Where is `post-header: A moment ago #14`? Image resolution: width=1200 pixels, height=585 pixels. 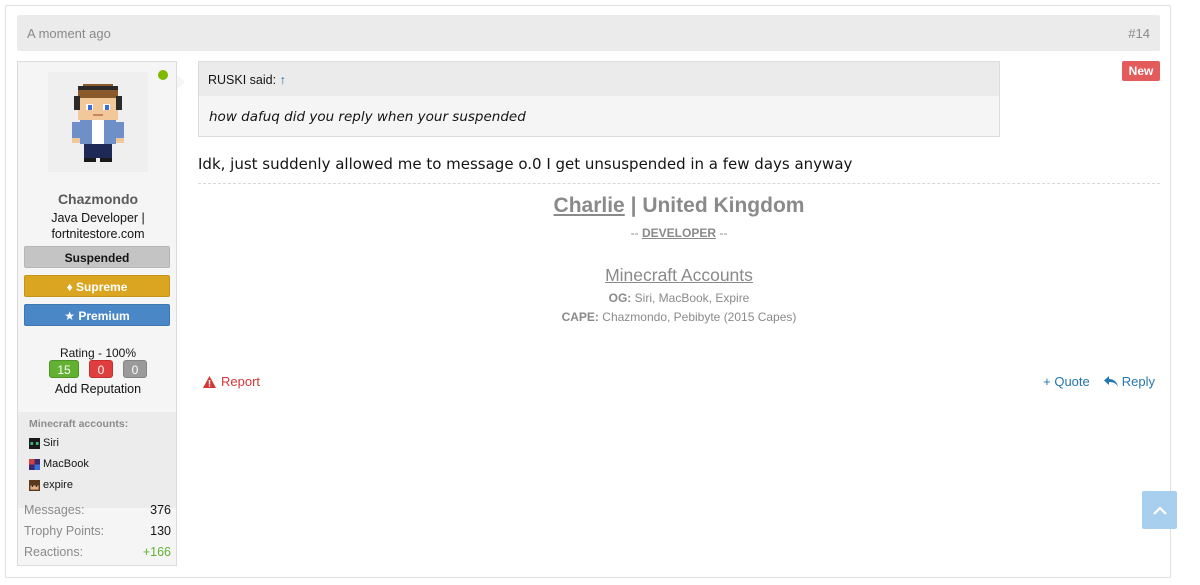 post-header: A moment ago #14 is located at coordinates (588, 33).